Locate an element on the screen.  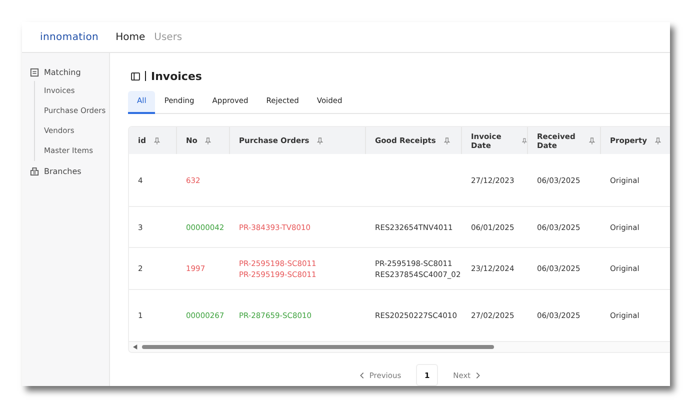
scroll-left-icon is located at coordinates (135, 347).